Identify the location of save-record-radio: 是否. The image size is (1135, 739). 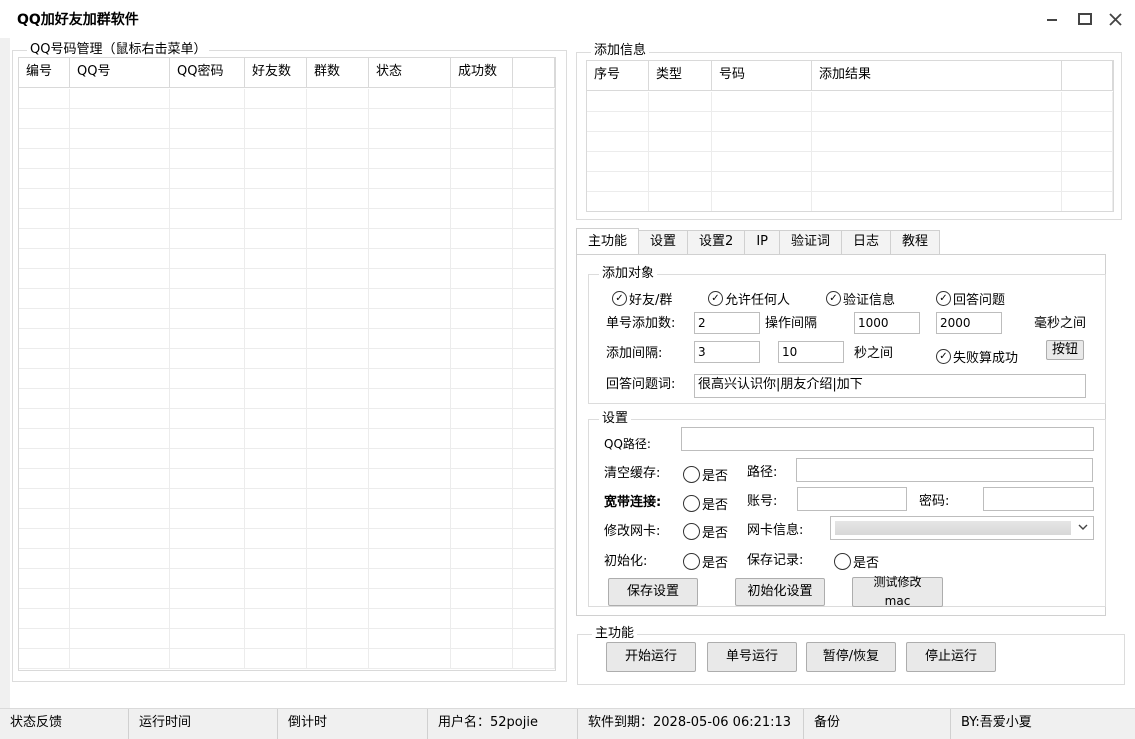
(856, 561).